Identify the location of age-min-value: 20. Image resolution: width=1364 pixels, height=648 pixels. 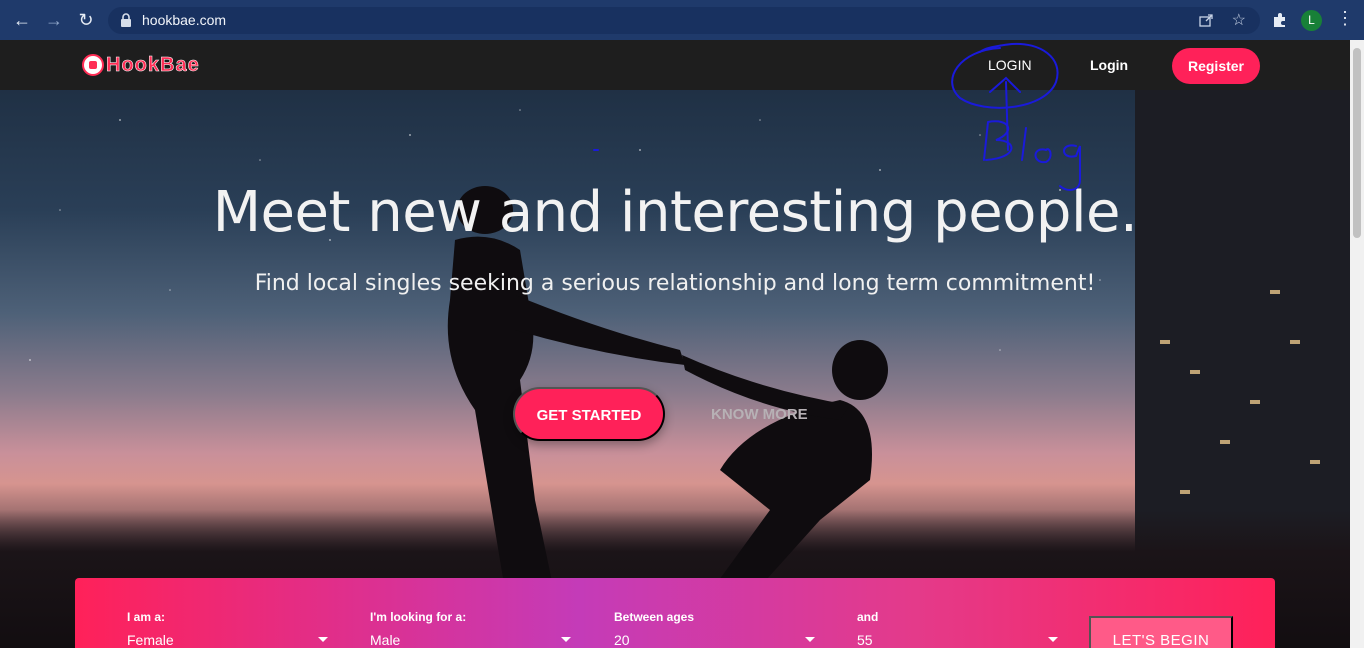
(716, 640).